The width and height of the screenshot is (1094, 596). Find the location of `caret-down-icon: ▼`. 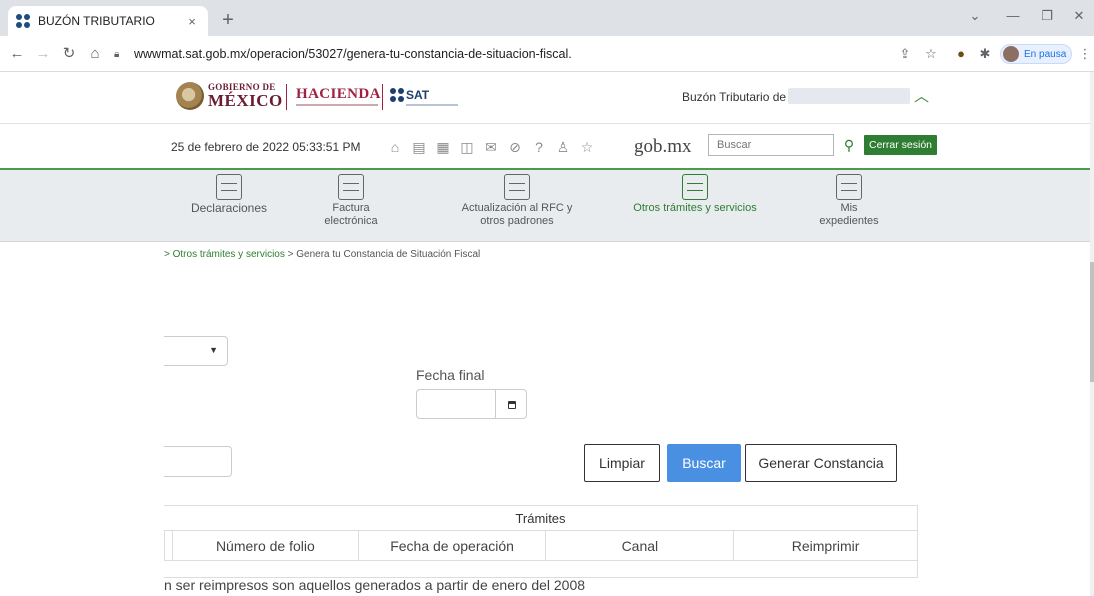

caret-down-icon: ▼ is located at coordinates (213, 350).